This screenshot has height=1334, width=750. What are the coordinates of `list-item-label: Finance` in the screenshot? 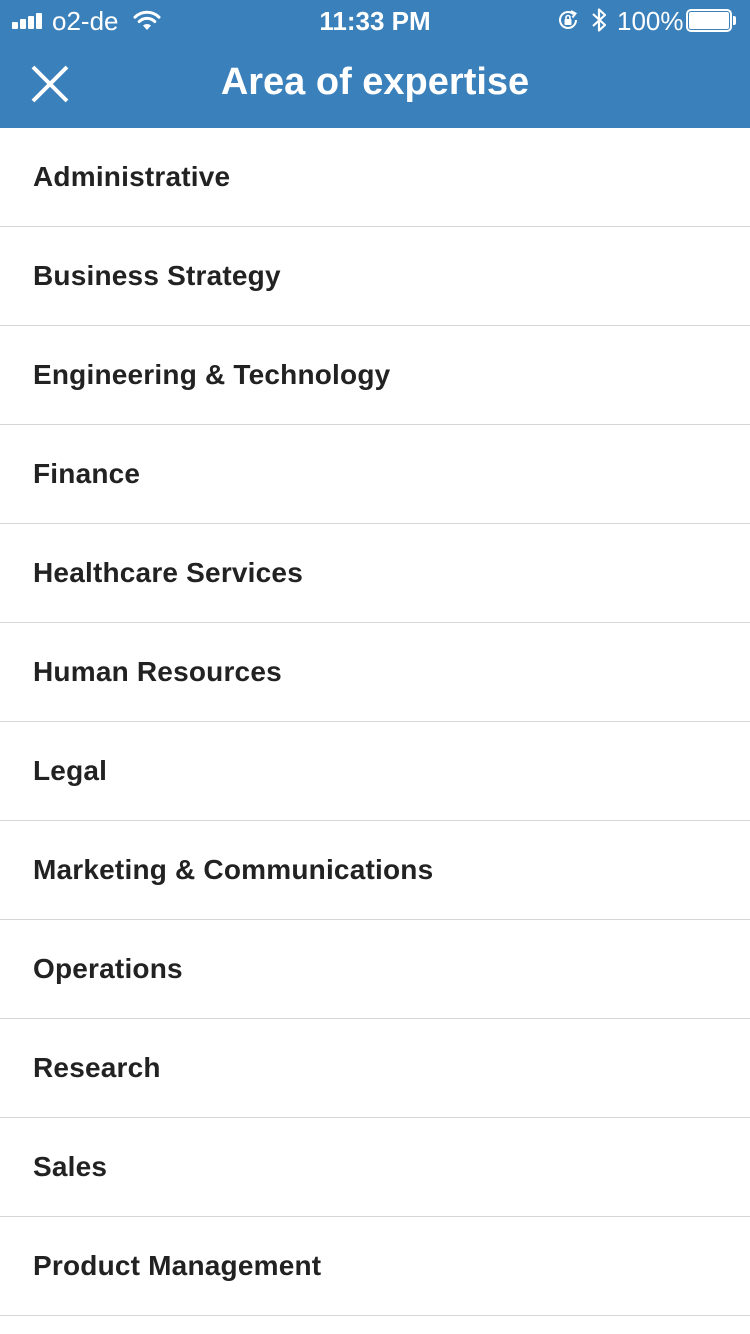 It's located at (87, 473).